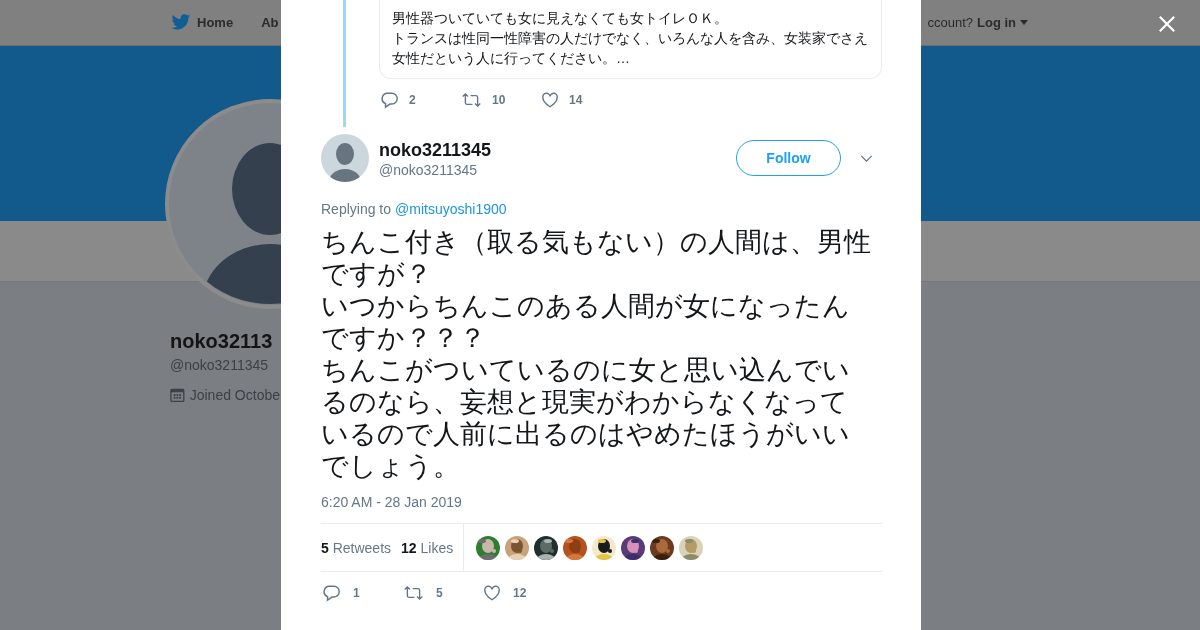  Describe the element at coordinates (560, 18) in the screenshot. I see `quoted-tweet-text: 男性器ついていても女に見えなくても女トイレＯＫ。` at that location.